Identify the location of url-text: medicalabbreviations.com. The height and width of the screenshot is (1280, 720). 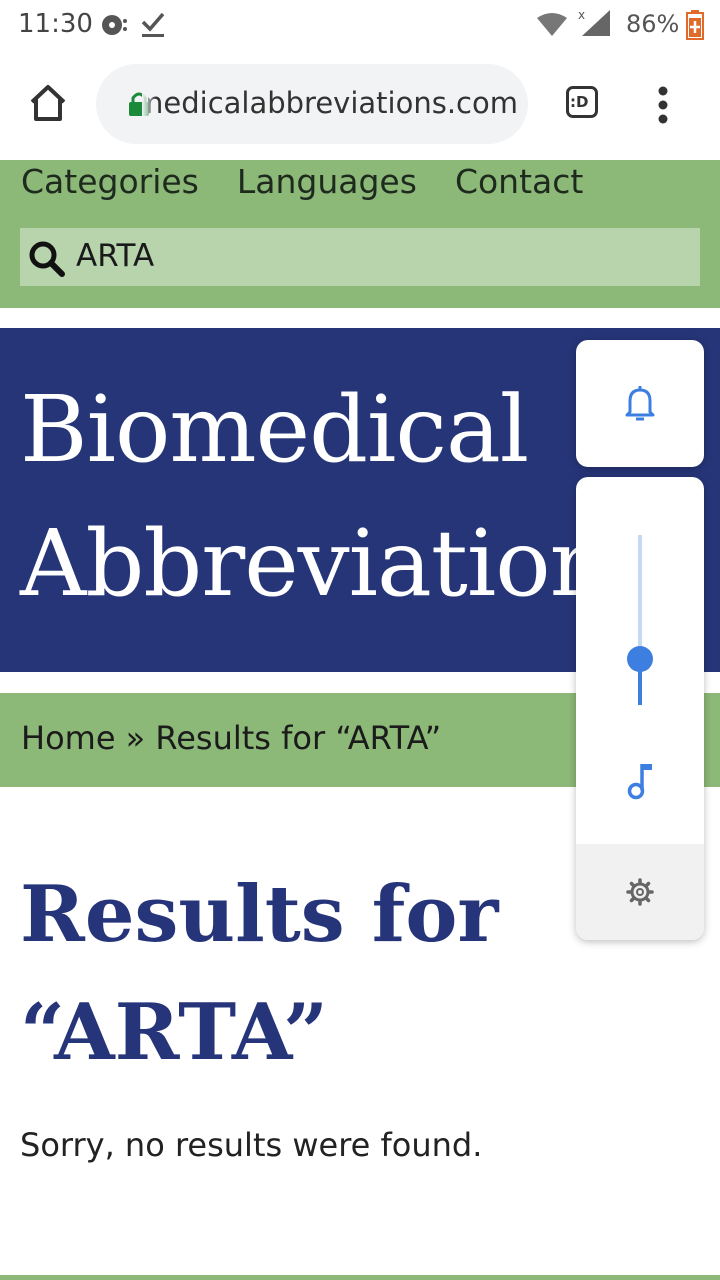
(333, 103).